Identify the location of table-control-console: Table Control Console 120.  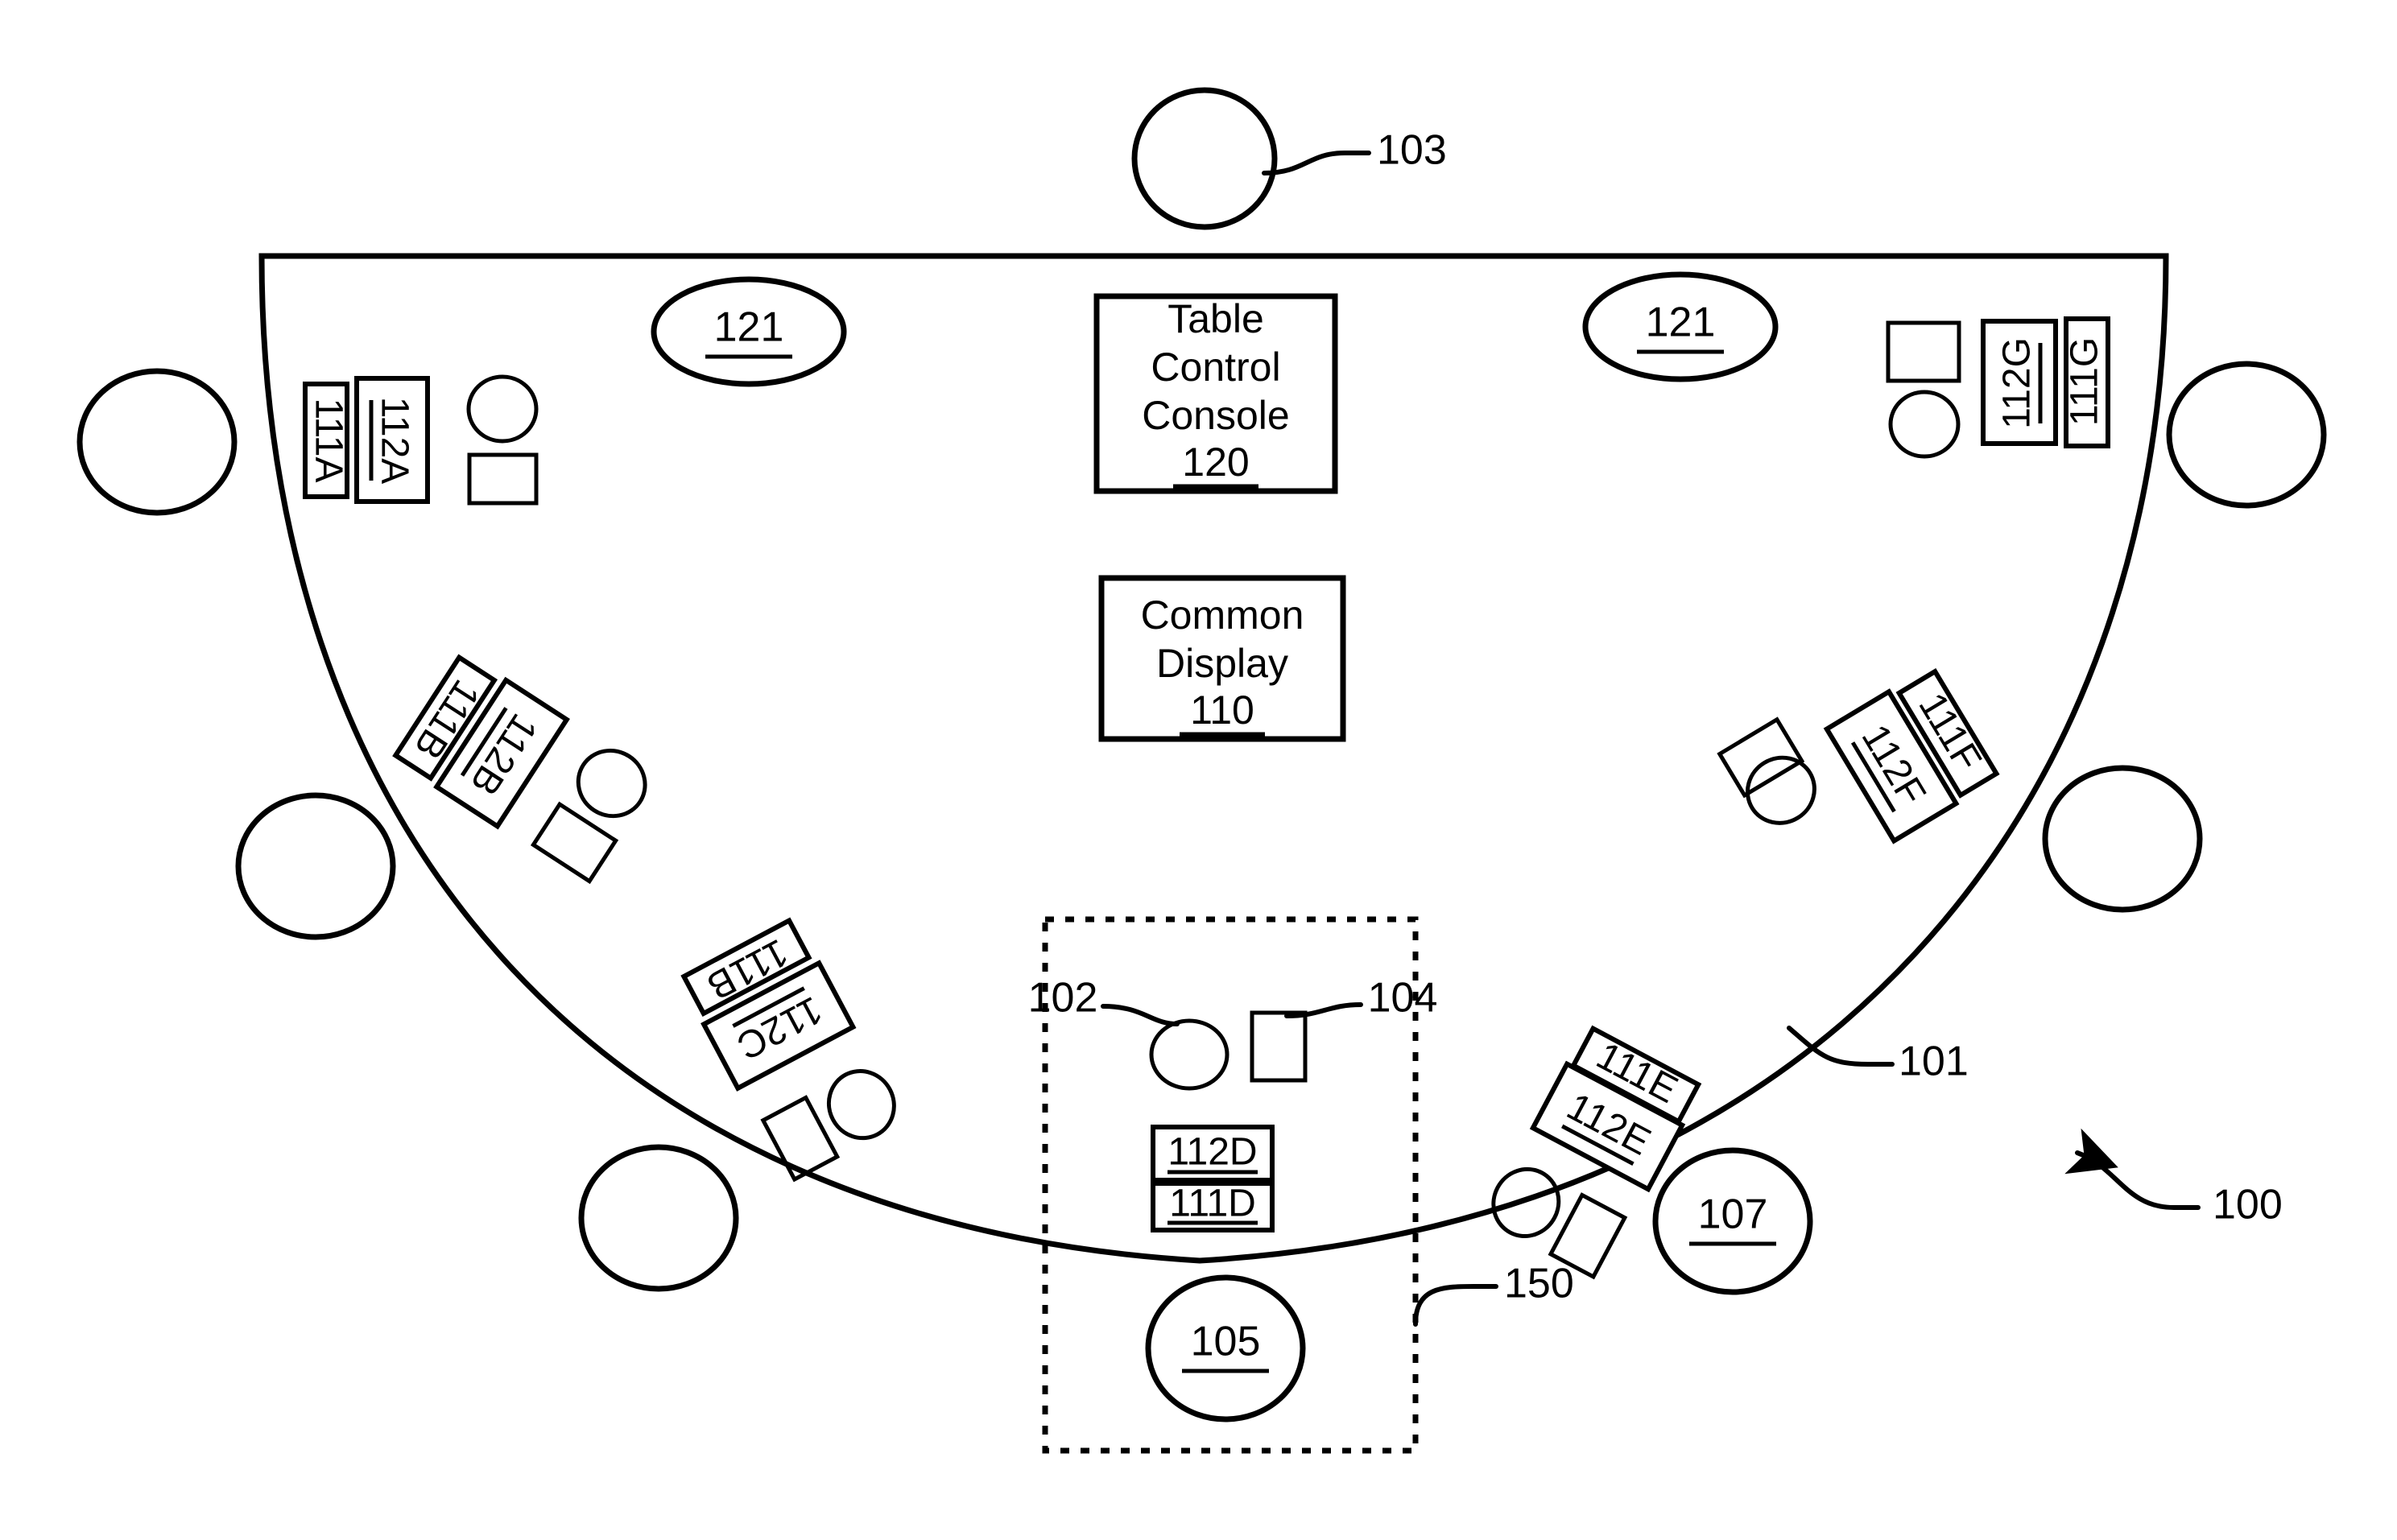
(1215, 393).